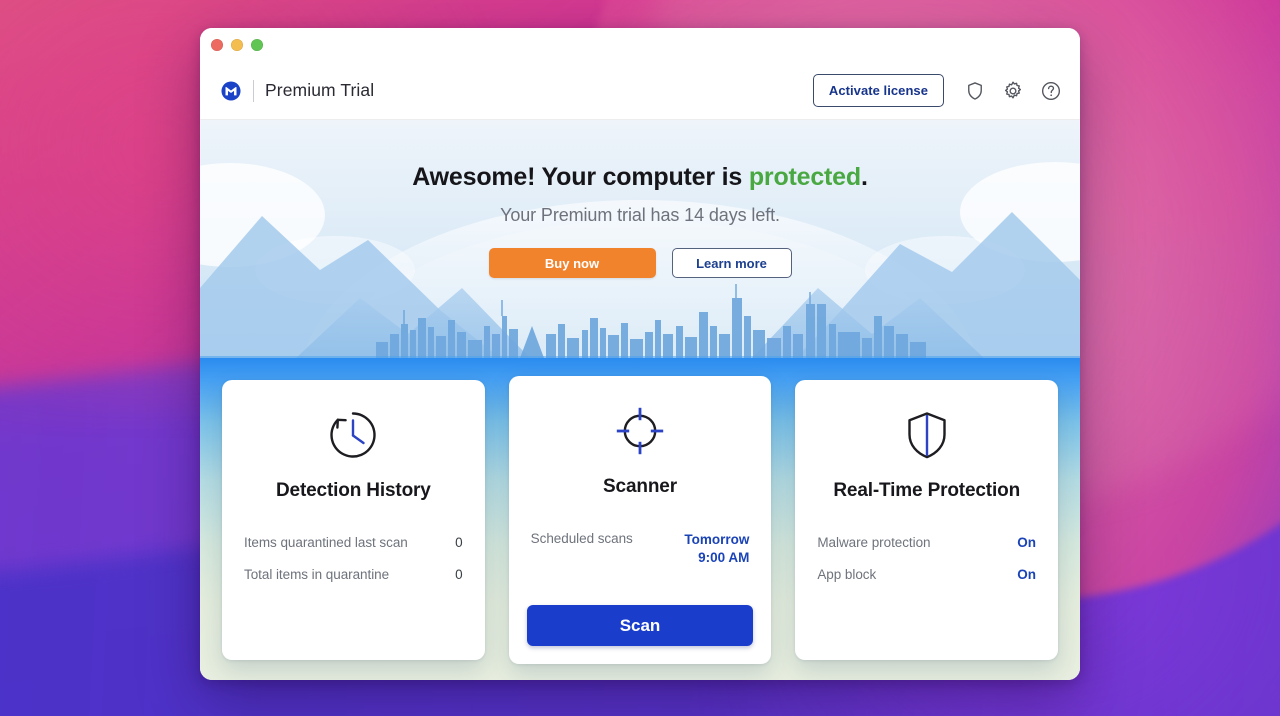 The image size is (1280, 716). I want to click on buy-now-button: Buy now, so click(572, 263).